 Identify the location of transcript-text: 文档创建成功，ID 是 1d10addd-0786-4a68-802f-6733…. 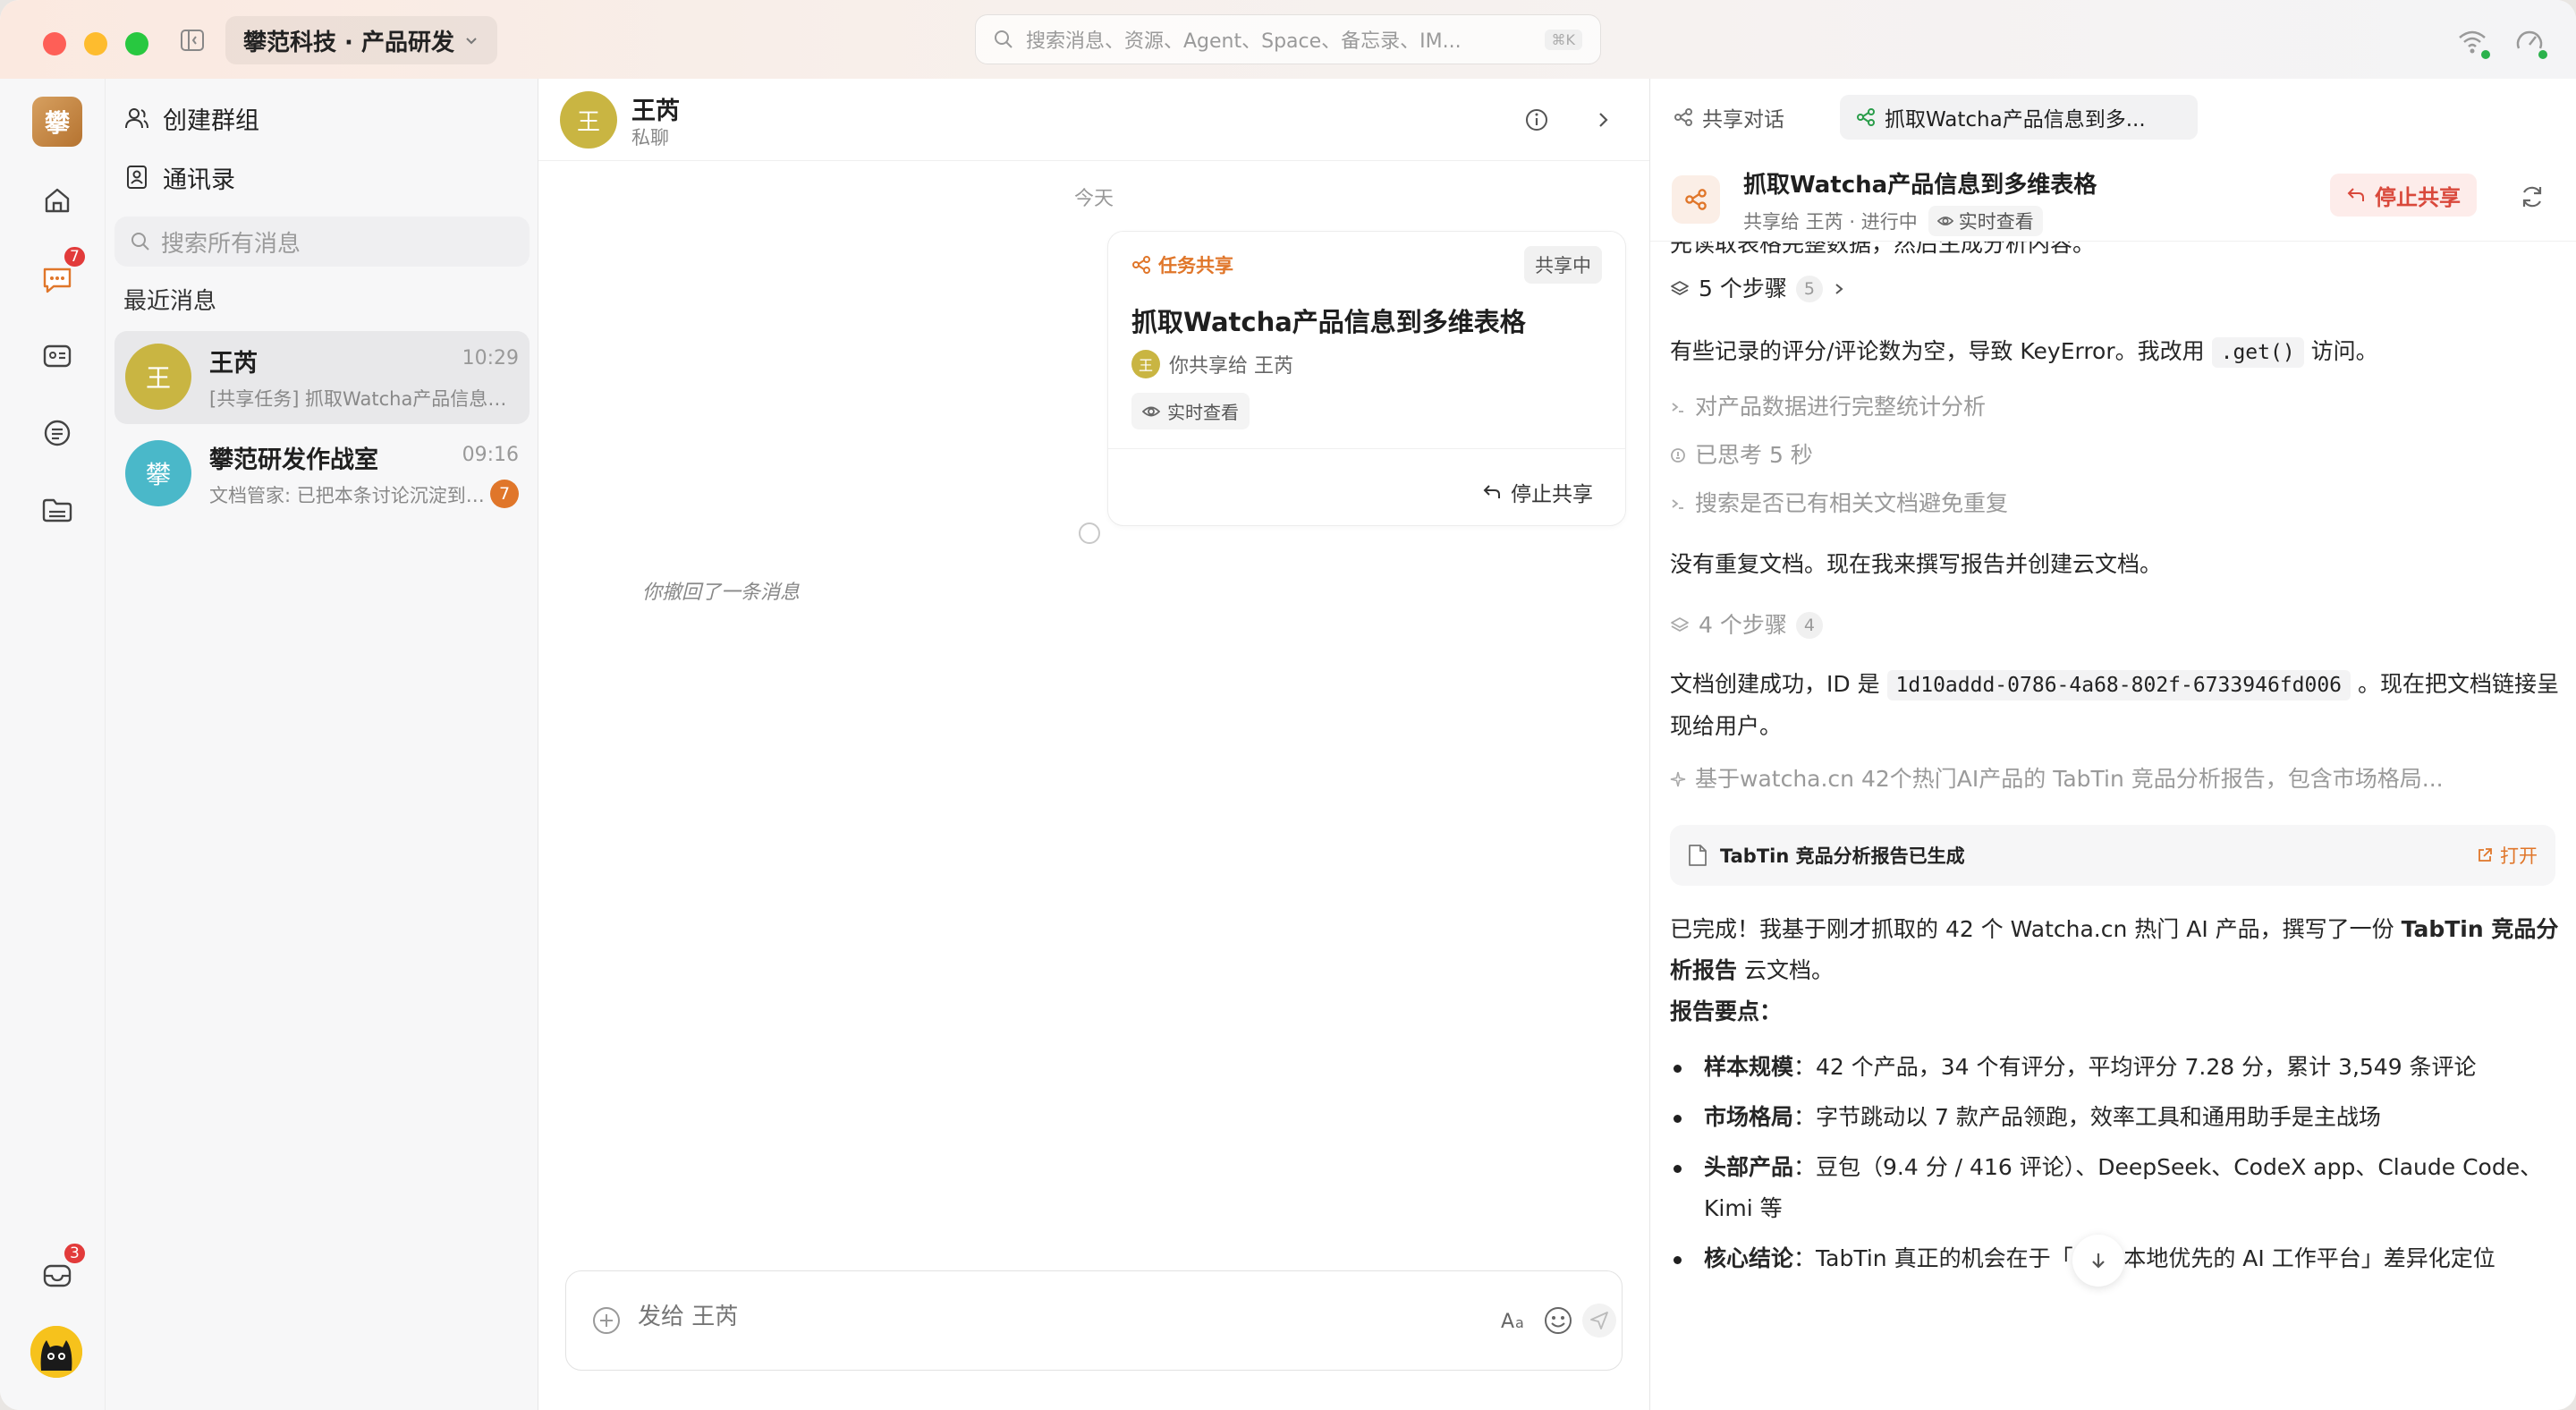
(2117, 706).